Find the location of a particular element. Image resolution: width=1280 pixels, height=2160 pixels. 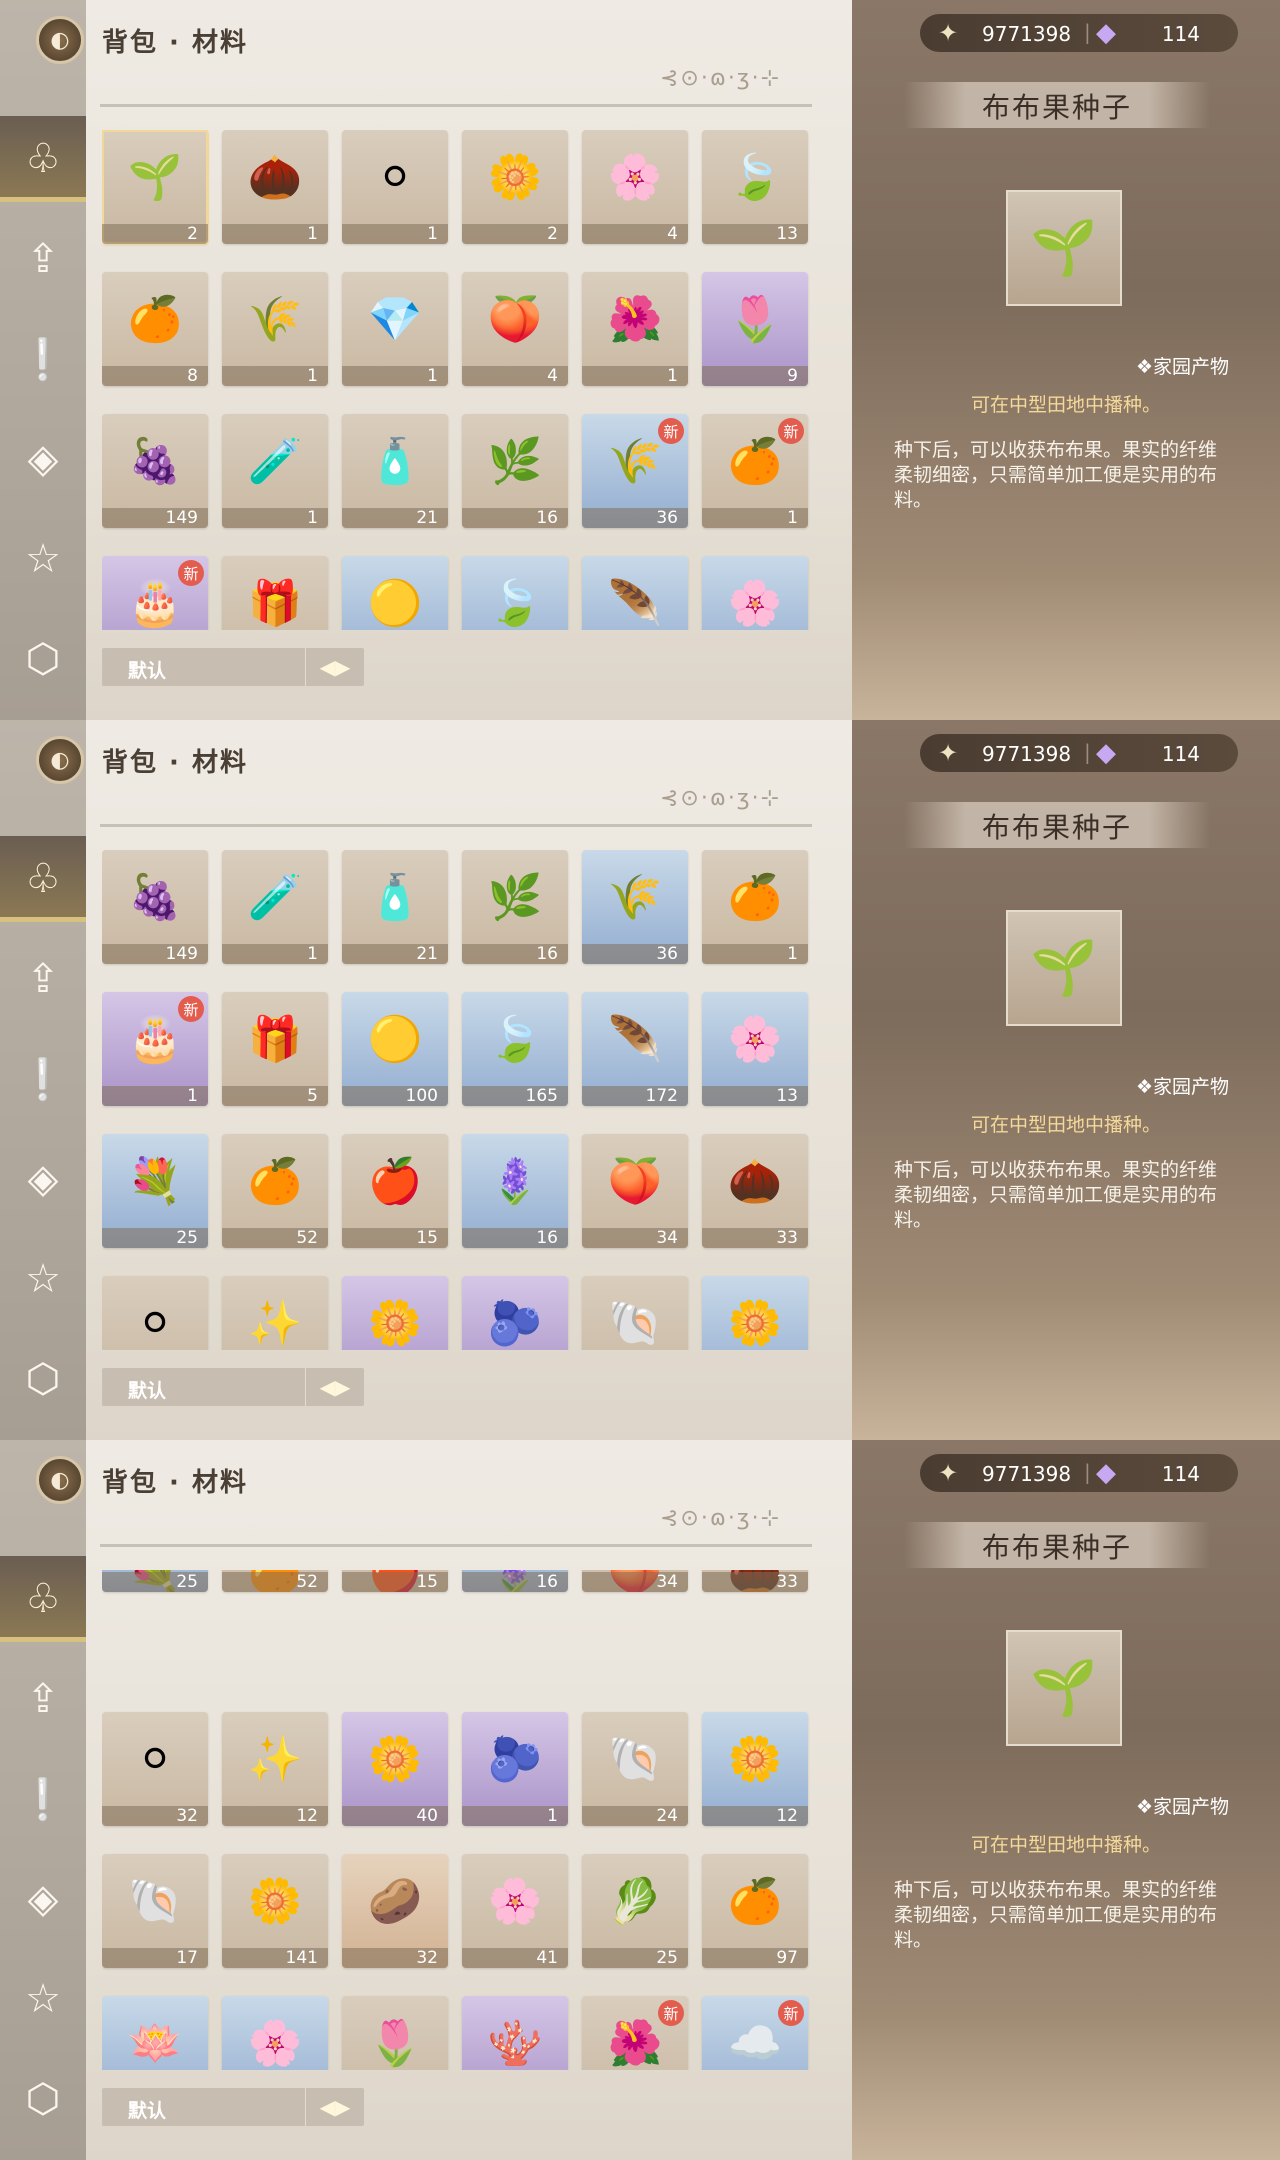

item-slot: 🌼 141 is located at coordinates (275, 1911).